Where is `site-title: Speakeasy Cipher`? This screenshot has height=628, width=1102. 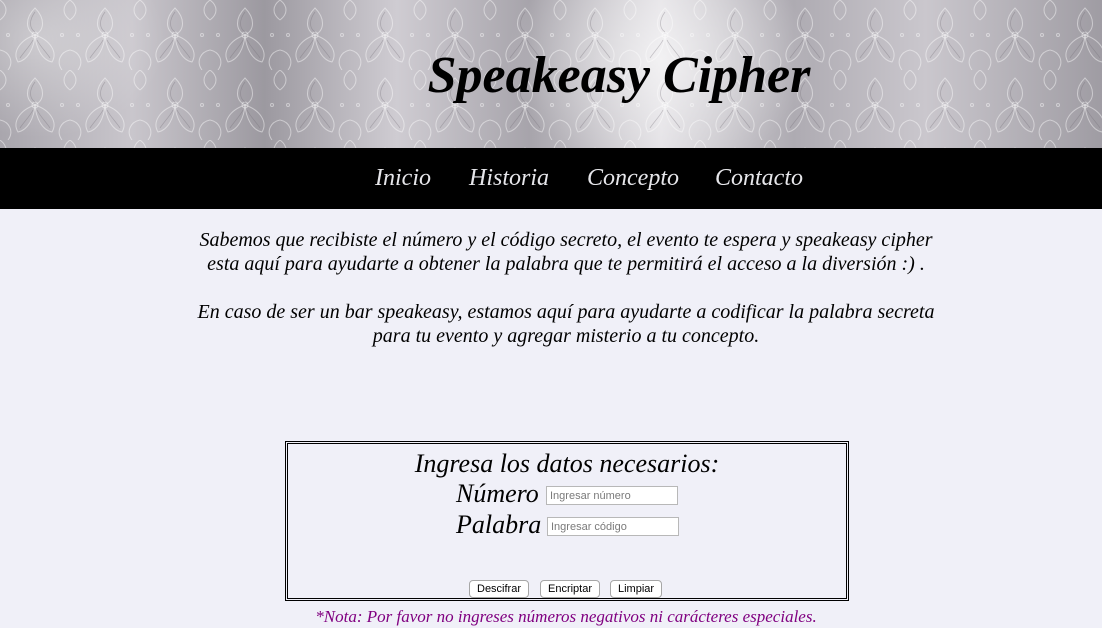
site-title: Speakeasy Cipher is located at coordinates (619, 75).